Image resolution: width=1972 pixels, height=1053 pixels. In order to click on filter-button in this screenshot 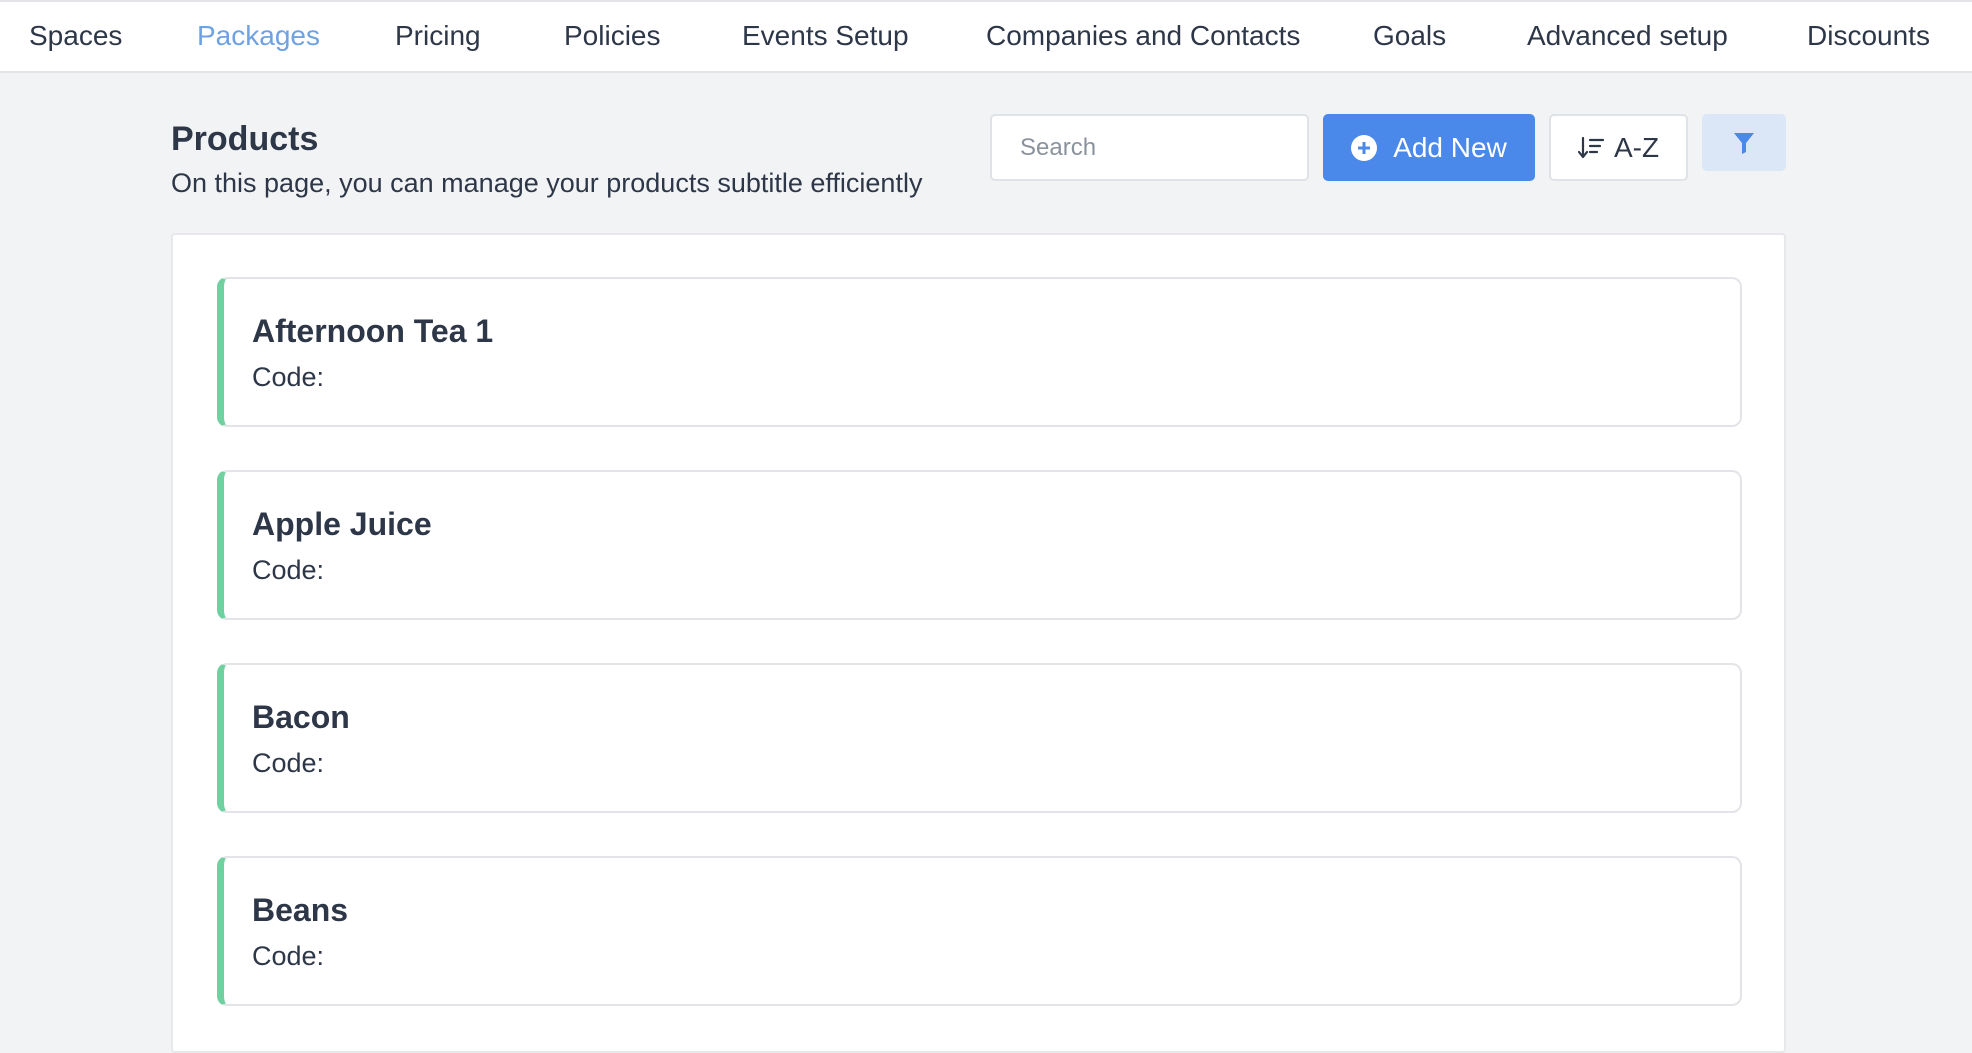, I will do `click(1744, 142)`.